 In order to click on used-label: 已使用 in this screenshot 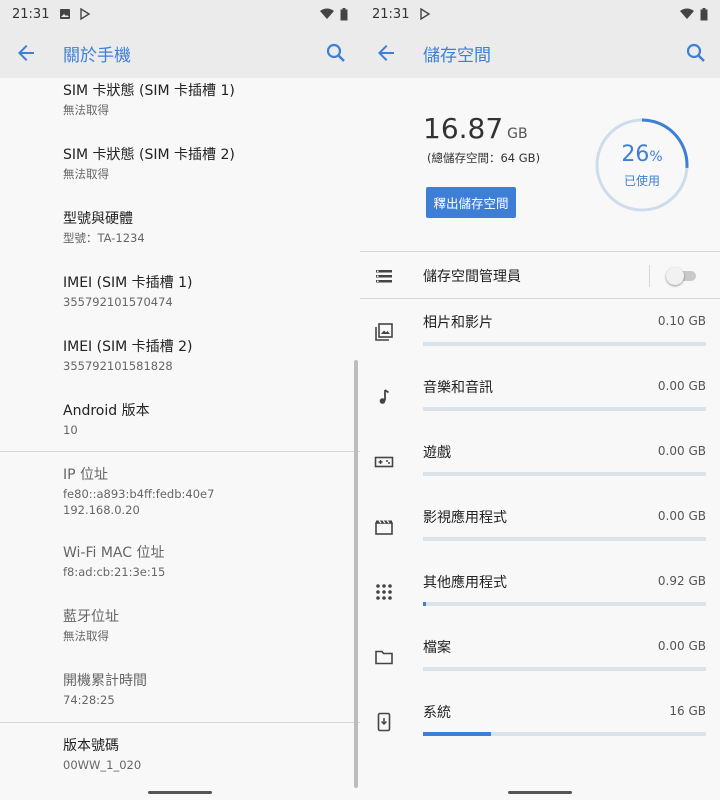, I will do `click(641, 181)`.